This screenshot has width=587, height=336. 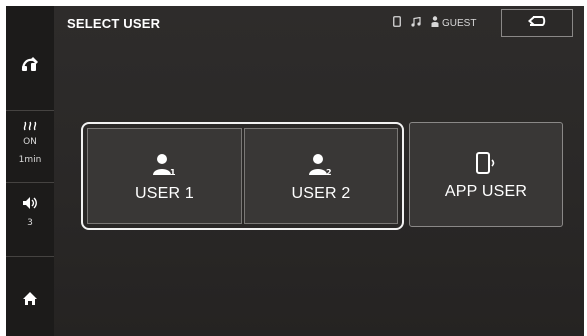 I want to click on auto-off-control: ON 1min, so click(x=30, y=142).